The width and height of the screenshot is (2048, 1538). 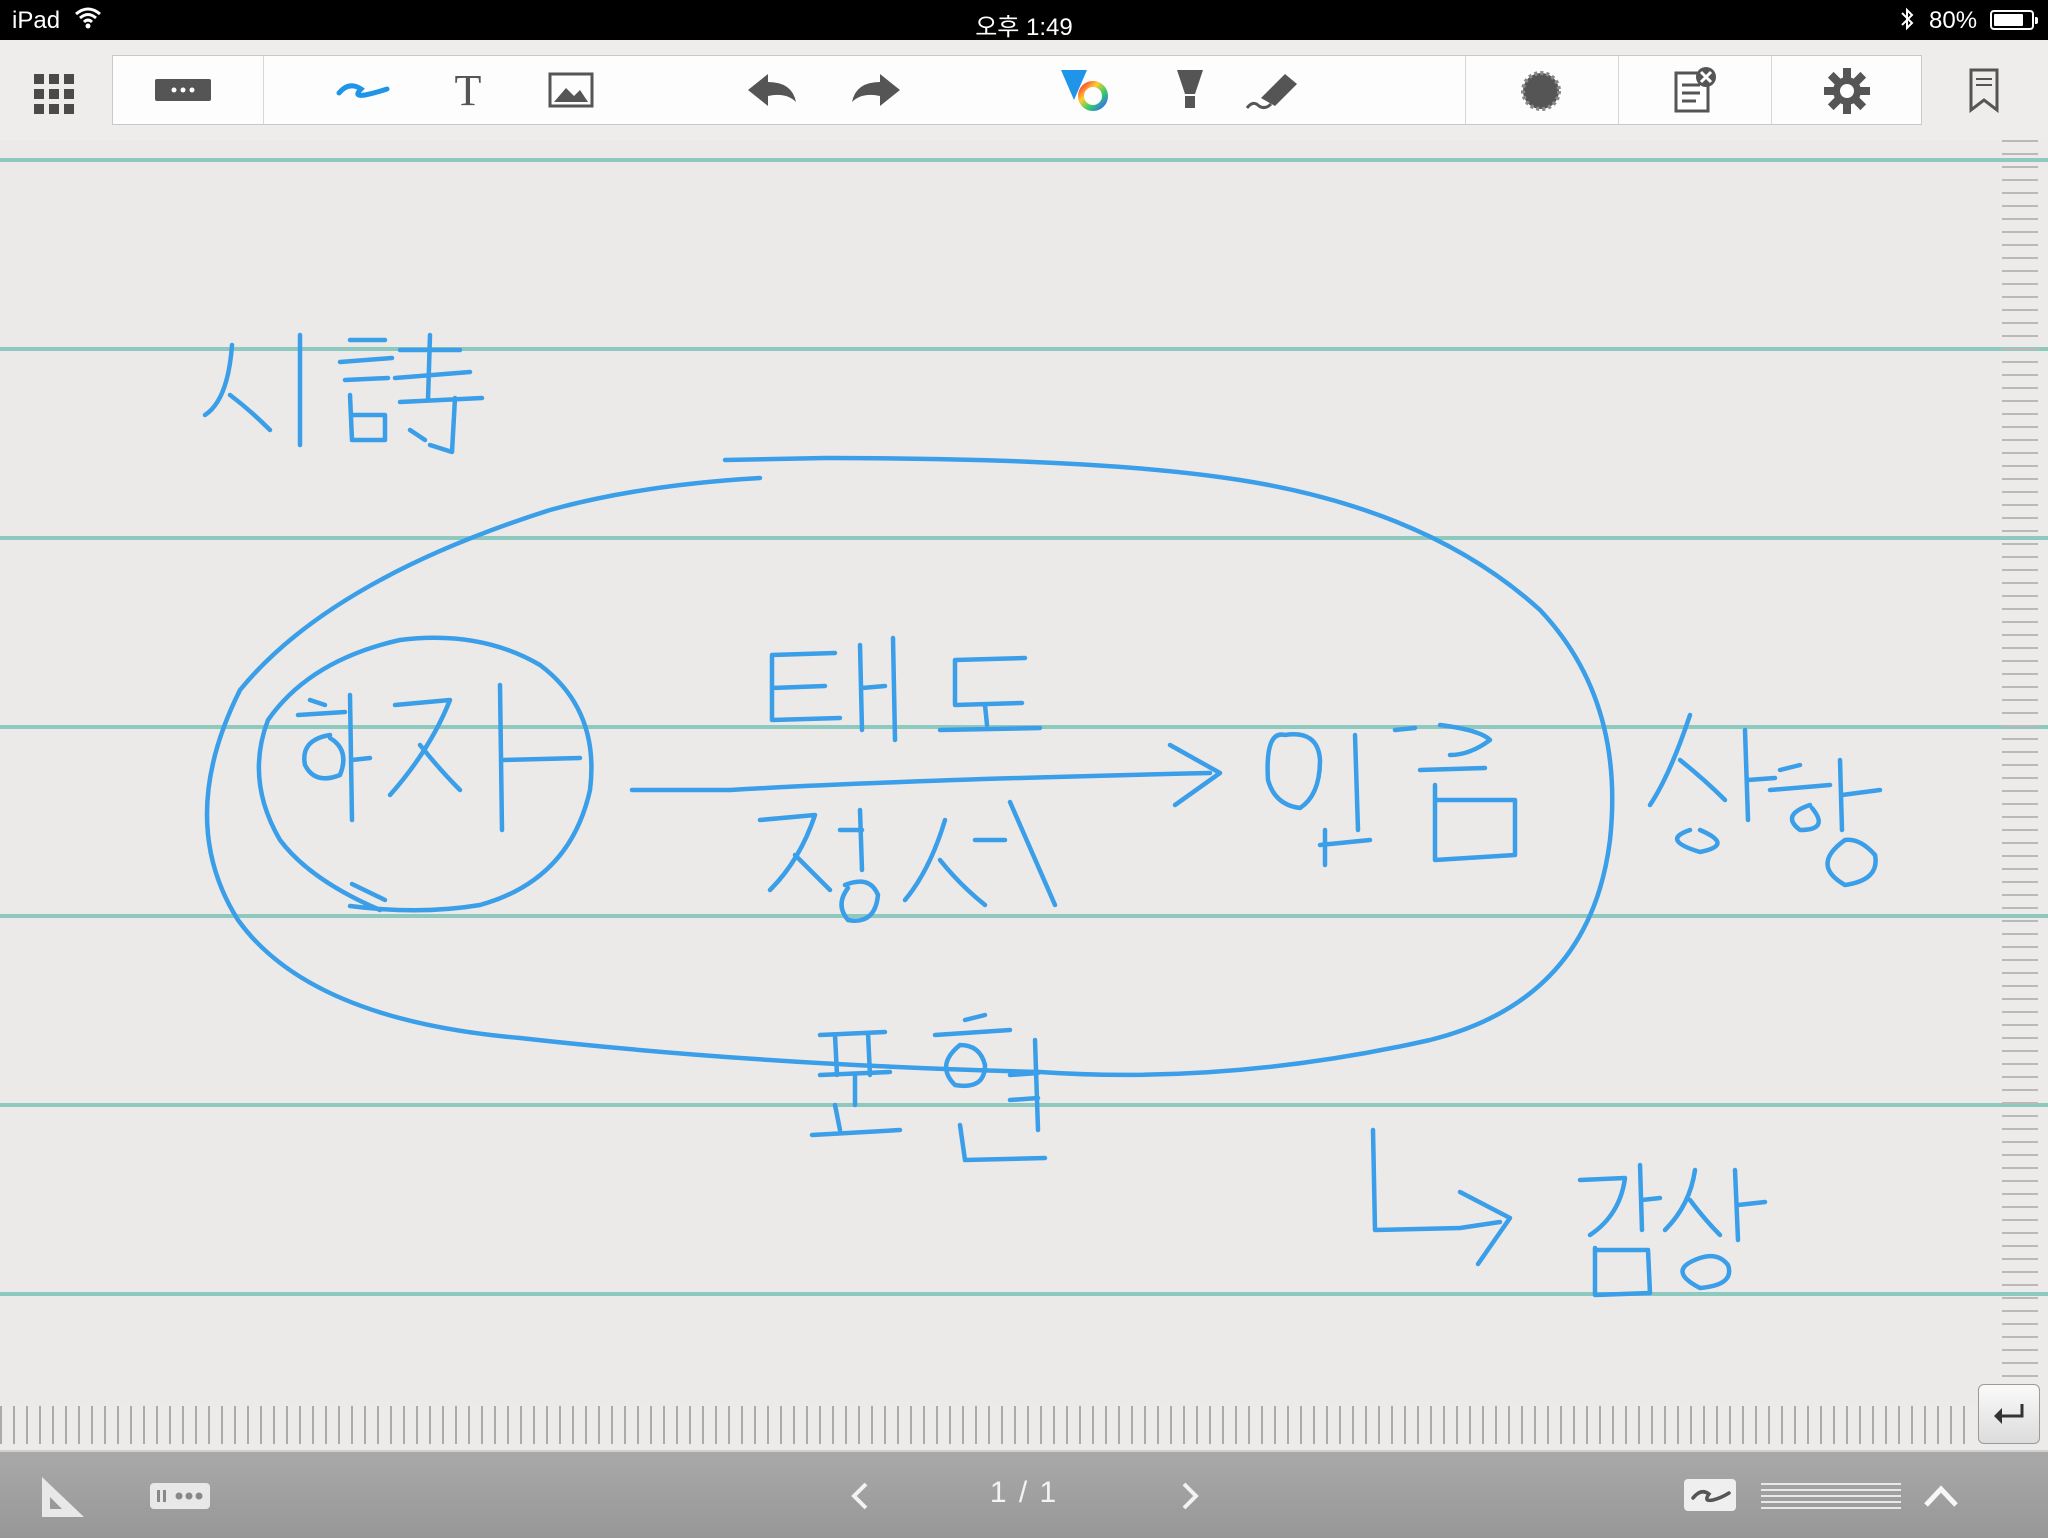 What do you see at coordinates (363, 90) in the screenshot?
I see `pen-tool-icon` at bounding box center [363, 90].